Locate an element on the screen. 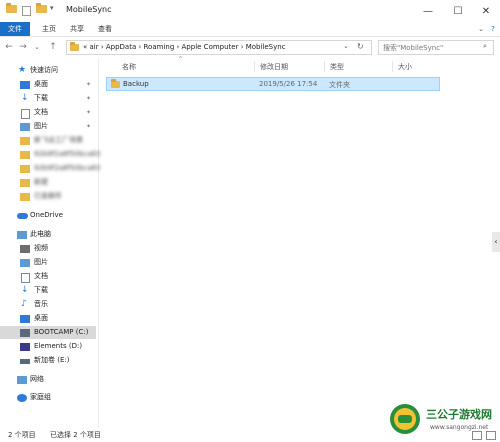  search-input: 搜索"MobileSync" ⌕ is located at coordinates (436, 47).